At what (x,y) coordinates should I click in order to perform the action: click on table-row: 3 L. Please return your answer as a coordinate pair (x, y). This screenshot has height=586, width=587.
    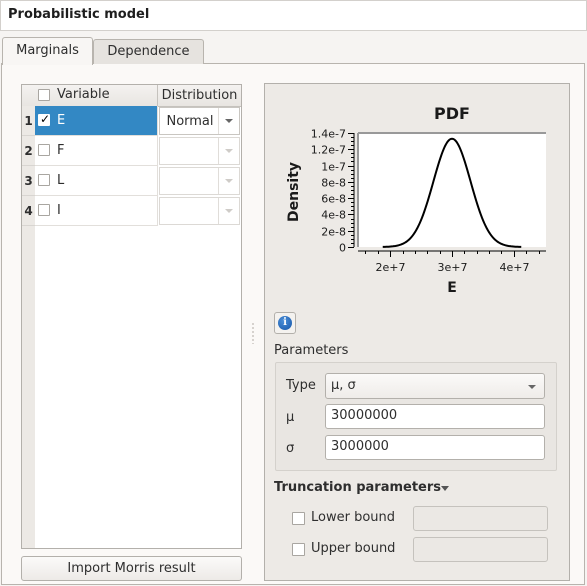
    Looking at the image, I should click on (131, 181).